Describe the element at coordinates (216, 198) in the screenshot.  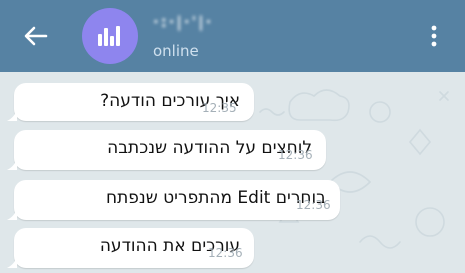
I see `message-text: בוחרים Edit מהתפריט שנפתח` at that location.